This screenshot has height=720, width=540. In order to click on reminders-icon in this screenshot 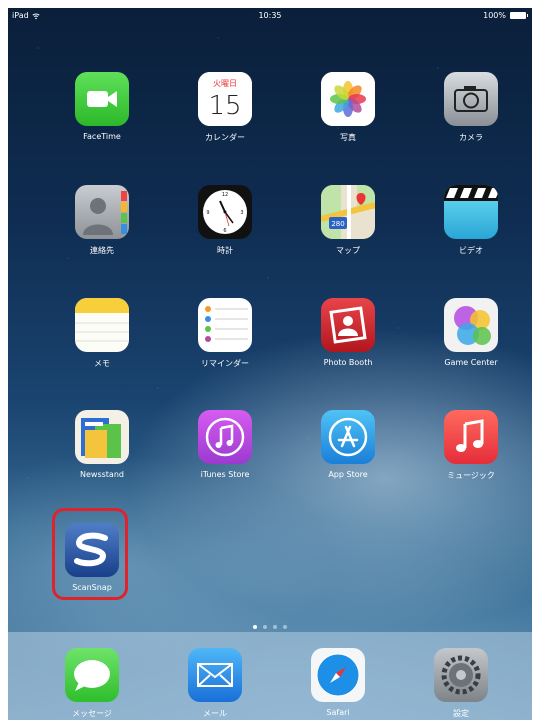, I will do `click(225, 325)`.